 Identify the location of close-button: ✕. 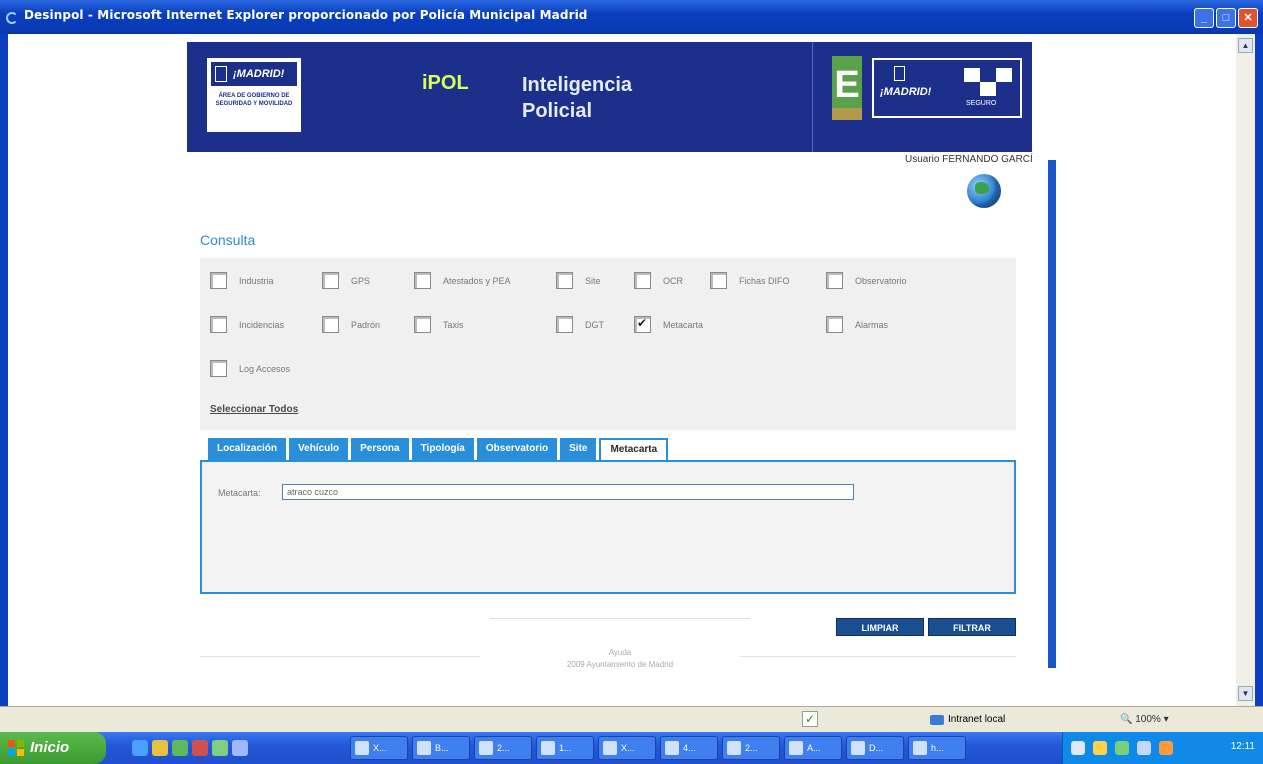
(1248, 18).